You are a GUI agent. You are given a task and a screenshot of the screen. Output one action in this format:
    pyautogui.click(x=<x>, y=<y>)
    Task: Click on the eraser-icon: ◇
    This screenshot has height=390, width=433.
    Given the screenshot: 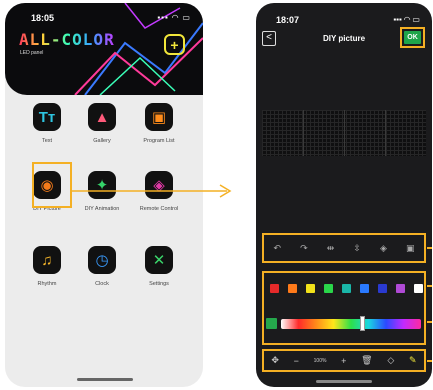 What is the action you would take?
    pyautogui.click(x=390, y=360)
    